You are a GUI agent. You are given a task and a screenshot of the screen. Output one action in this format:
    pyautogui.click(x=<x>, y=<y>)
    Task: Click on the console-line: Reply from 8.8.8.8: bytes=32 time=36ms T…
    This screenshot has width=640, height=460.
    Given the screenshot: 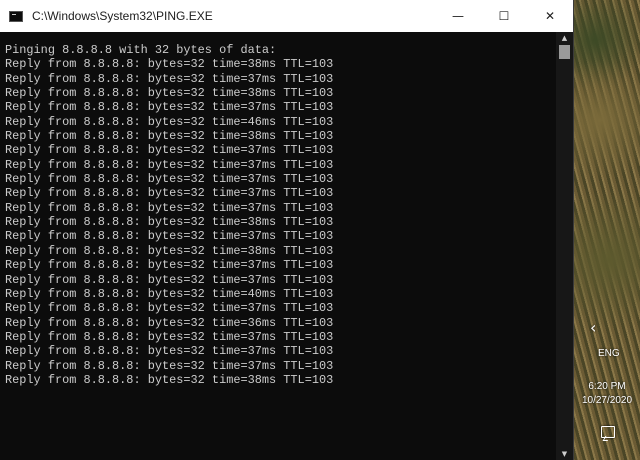 What is the action you would take?
    pyautogui.click(x=169, y=322)
    